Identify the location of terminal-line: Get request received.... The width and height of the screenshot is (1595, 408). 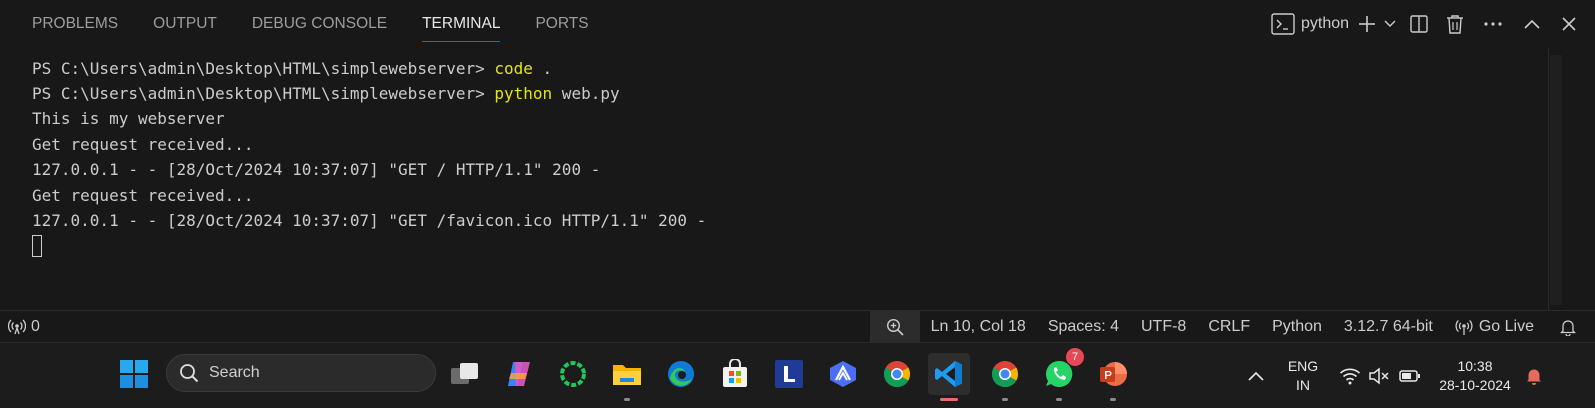
(143, 195).